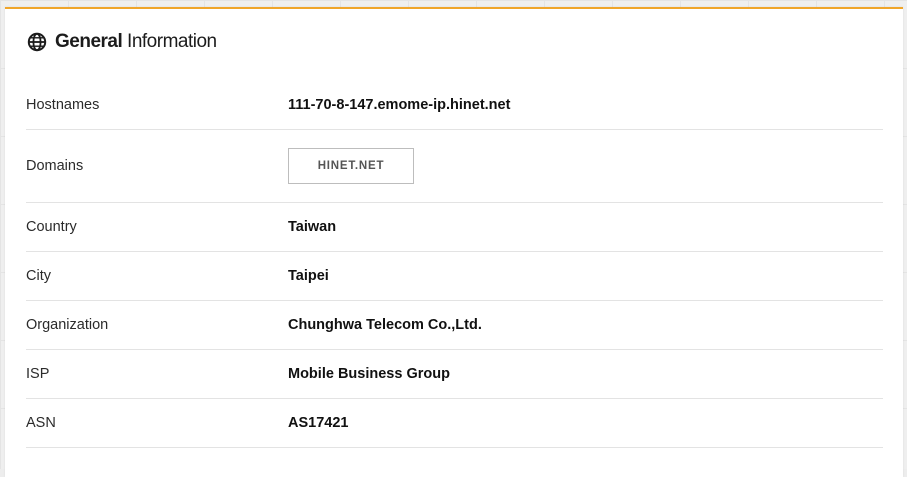 This screenshot has width=907, height=477. Describe the element at coordinates (399, 105) in the screenshot. I see `hostnames-value: 111-70-8-147.emome-ip.hinet.net` at that location.